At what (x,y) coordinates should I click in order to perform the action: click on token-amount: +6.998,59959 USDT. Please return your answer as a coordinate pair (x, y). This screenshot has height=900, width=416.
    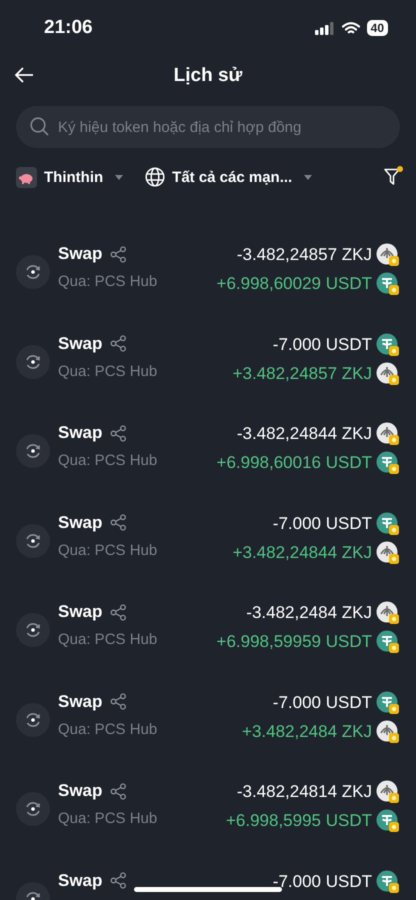
    Looking at the image, I should click on (294, 642).